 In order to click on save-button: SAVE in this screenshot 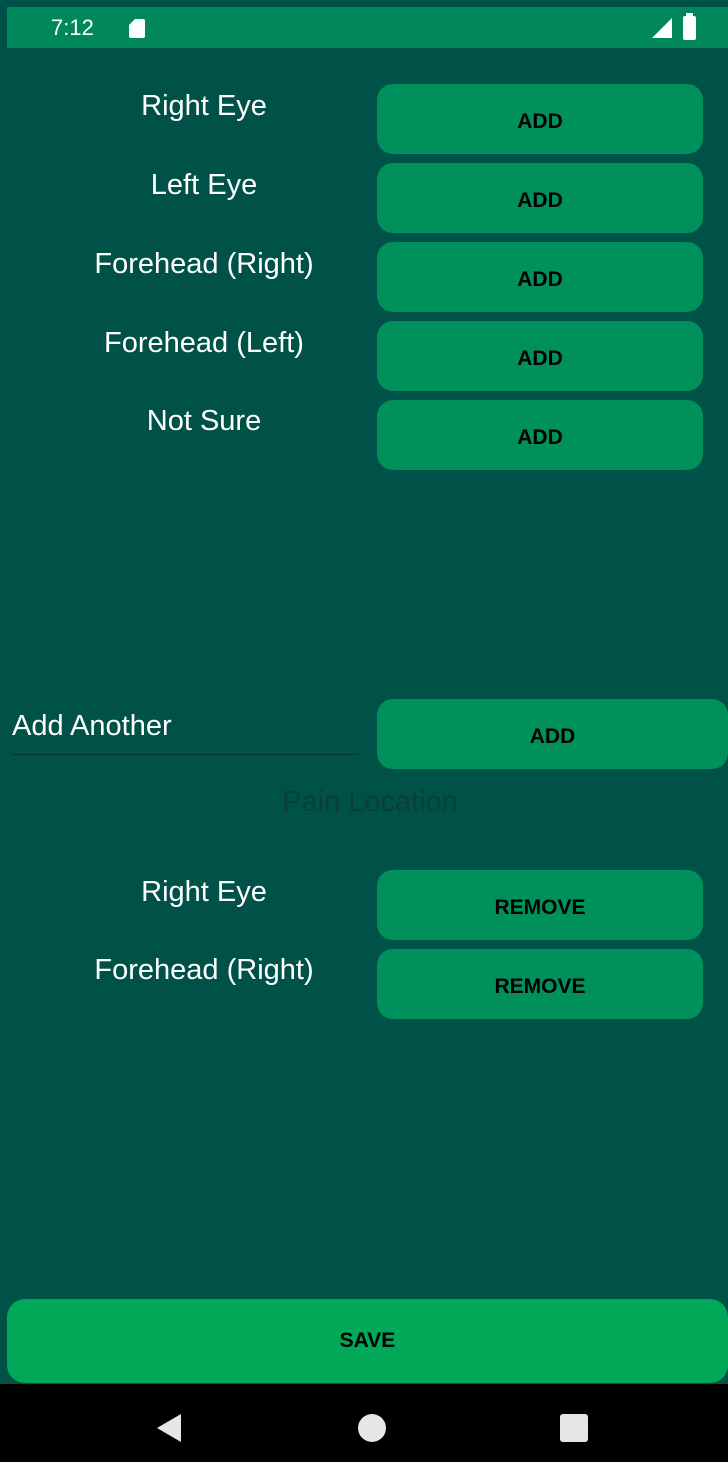, I will do `click(367, 1341)`.